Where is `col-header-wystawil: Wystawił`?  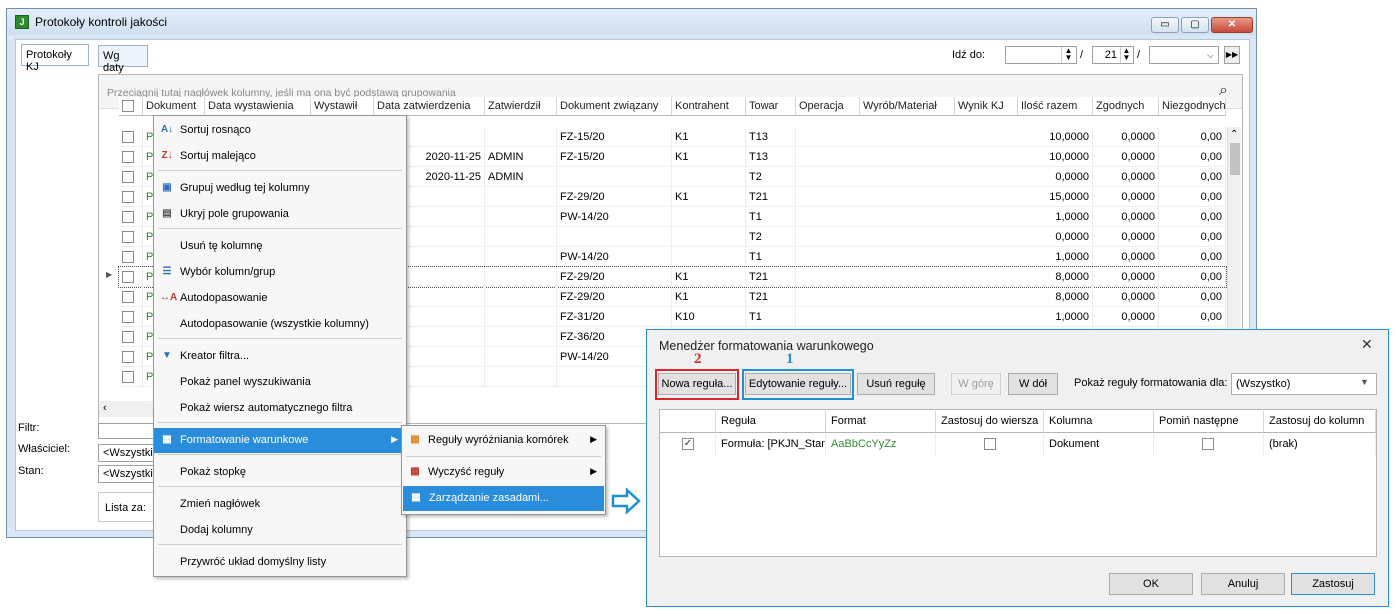
col-header-wystawil: Wystawił is located at coordinates (342, 106).